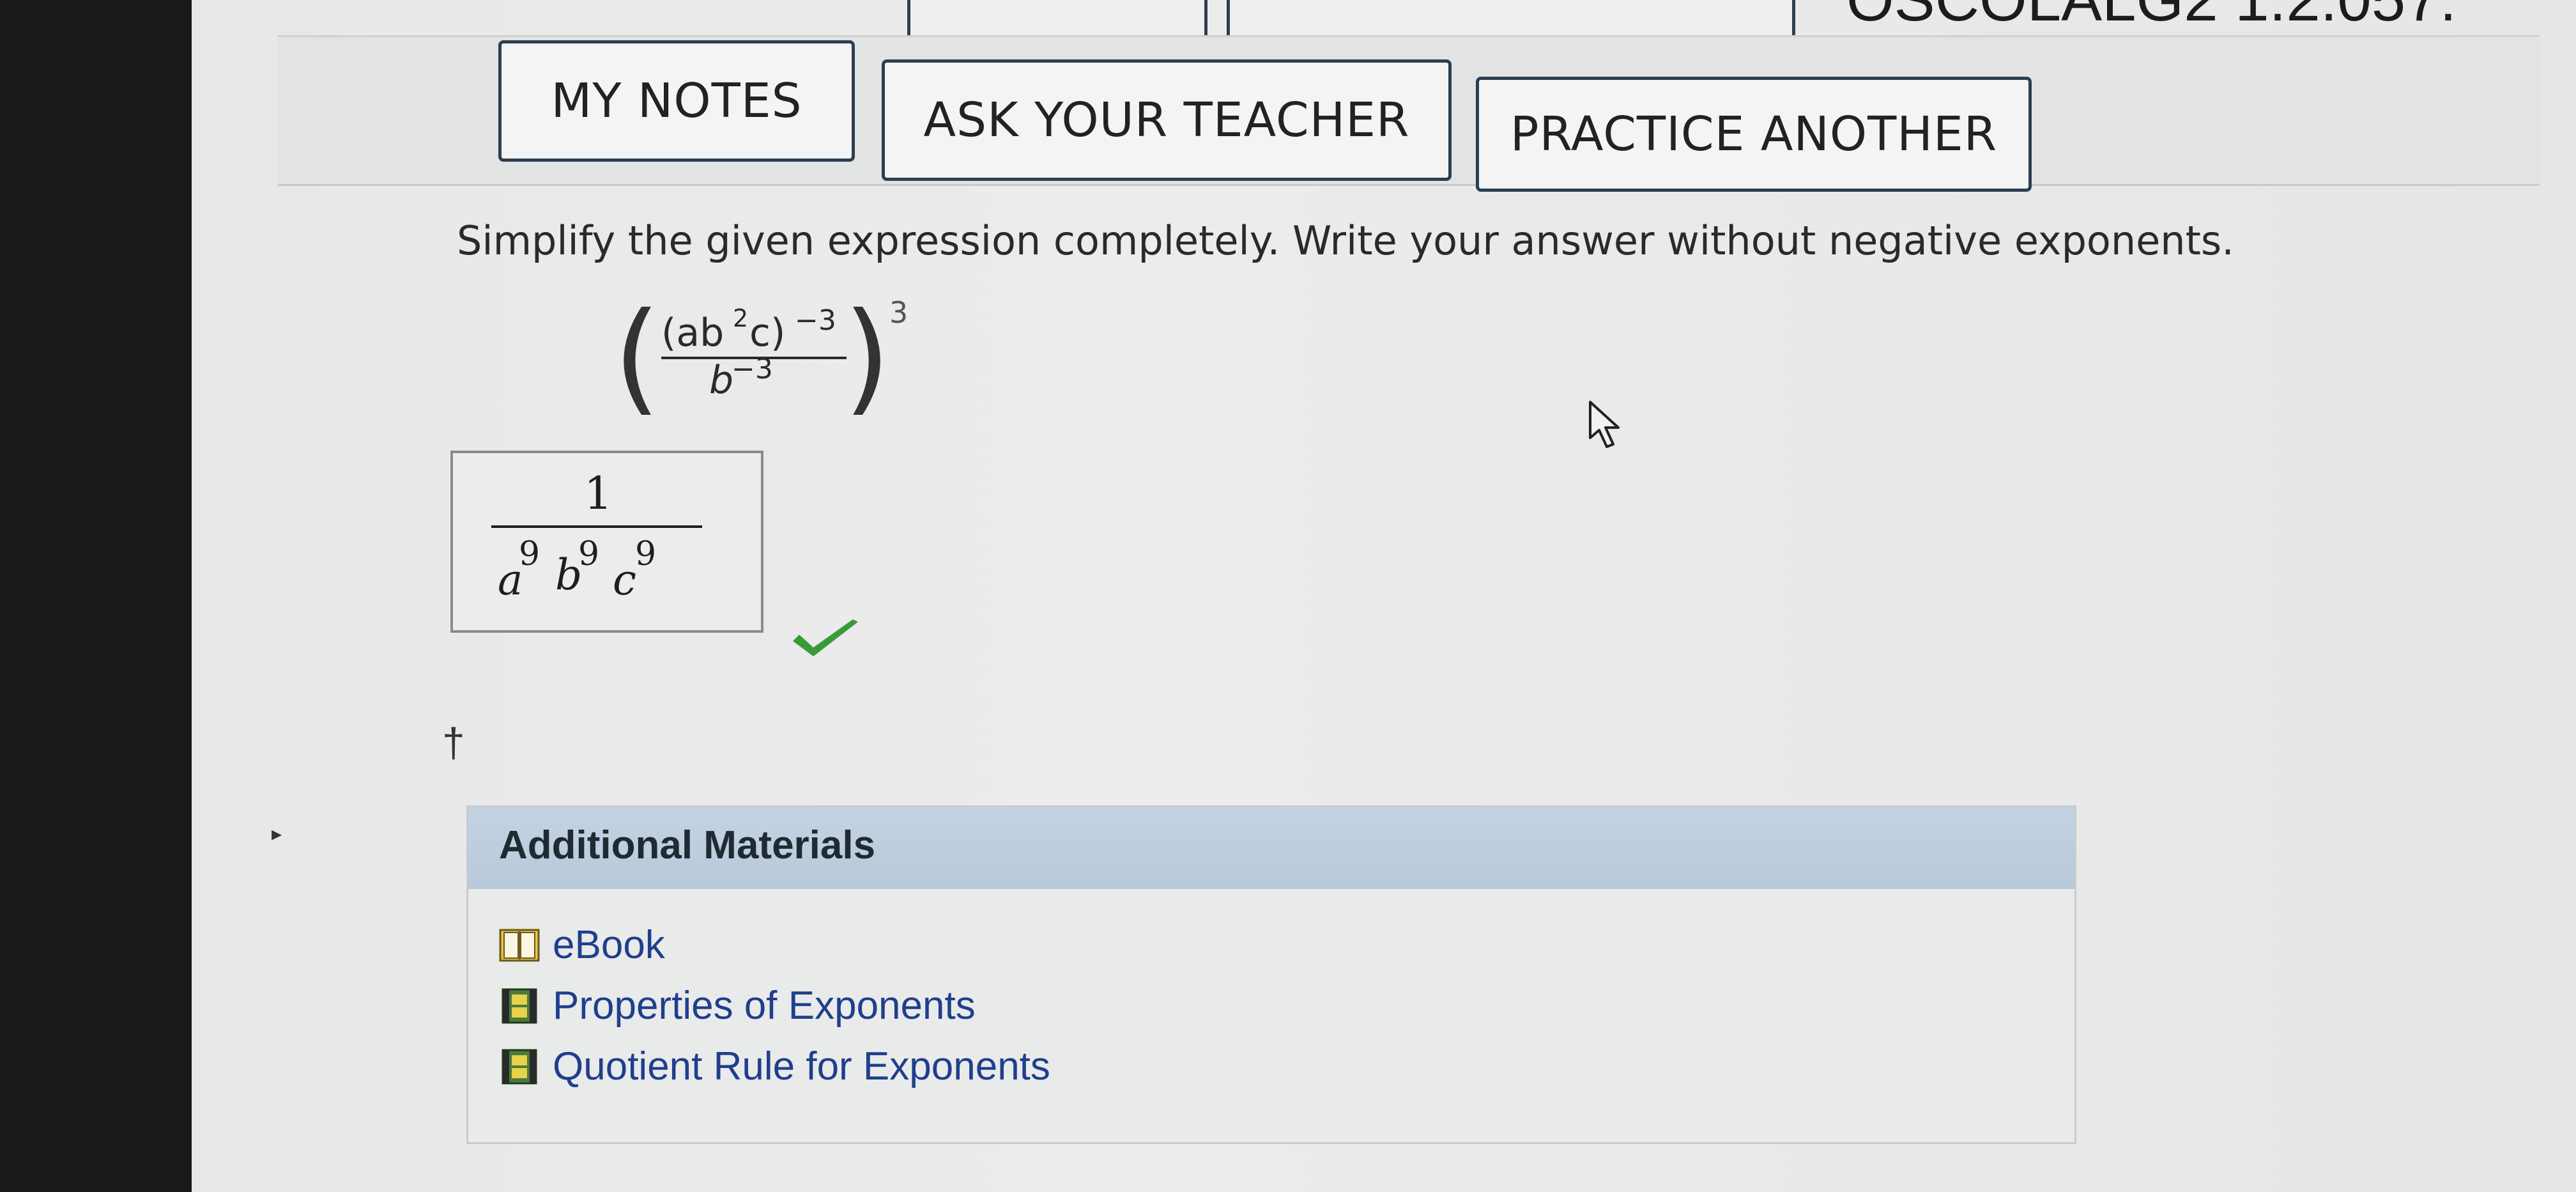 This screenshot has height=1192, width=2576. Describe the element at coordinates (646, 554) in the screenshot. I see `answer-c-exponent: 9` at that location.